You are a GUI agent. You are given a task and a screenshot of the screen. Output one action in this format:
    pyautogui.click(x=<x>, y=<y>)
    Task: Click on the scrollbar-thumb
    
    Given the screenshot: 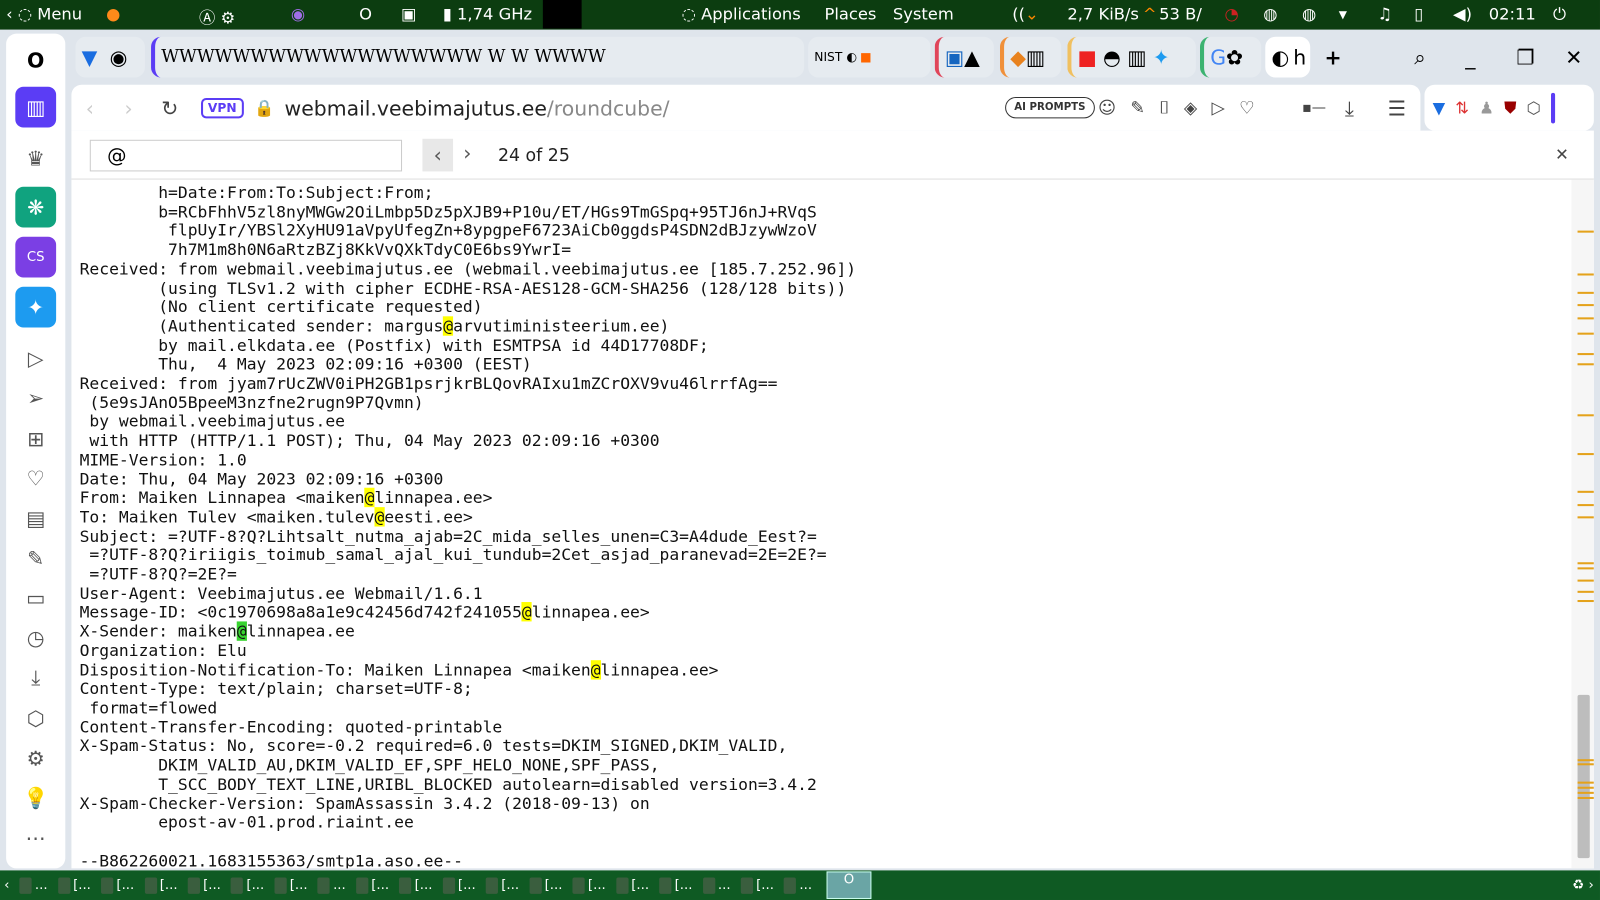 What is the action you would take?
    pyautogui.click(x=1583, y=776)
    